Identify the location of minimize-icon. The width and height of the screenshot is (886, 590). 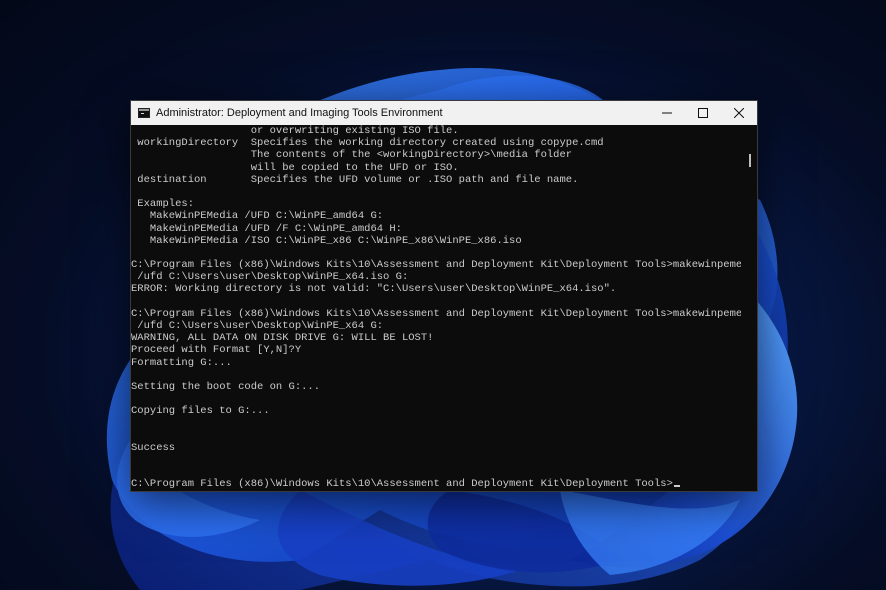
(667, 113).